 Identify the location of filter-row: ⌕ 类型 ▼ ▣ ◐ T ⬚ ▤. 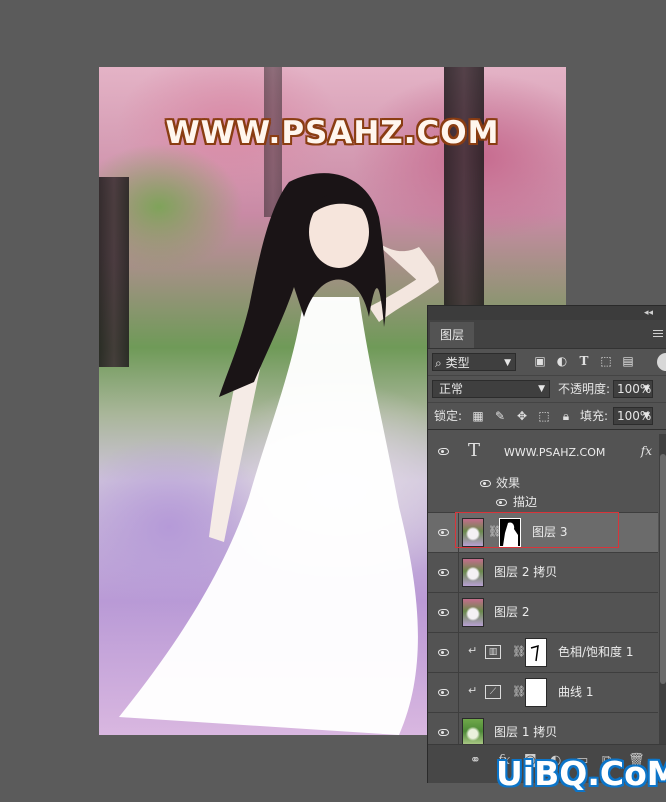
(547, 362).